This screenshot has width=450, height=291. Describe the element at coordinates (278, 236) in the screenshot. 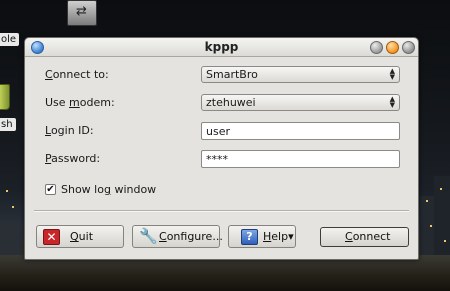

I see `help-button-label: Help▾` at that location.